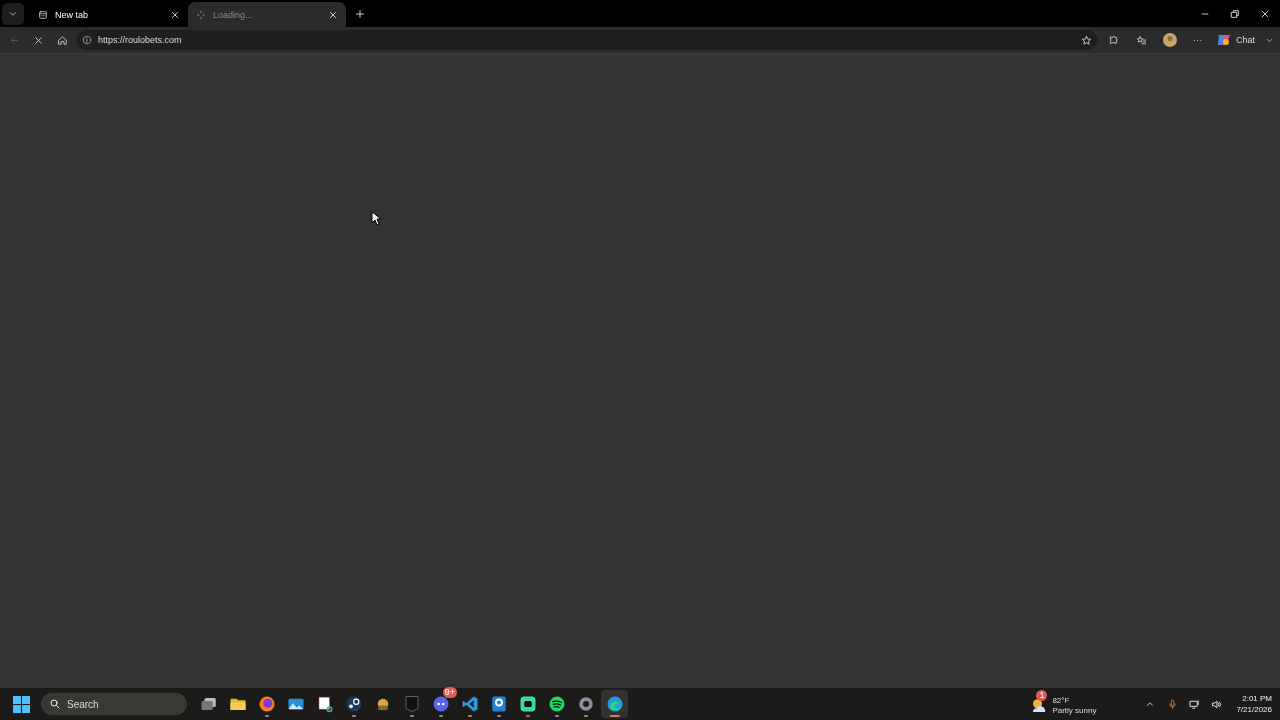 This screenshot has width=1280, height=720. What do you see at coordinates (376, 218) in the screenshot?
I see `cursor-icon` at bounding box center [376, 218].